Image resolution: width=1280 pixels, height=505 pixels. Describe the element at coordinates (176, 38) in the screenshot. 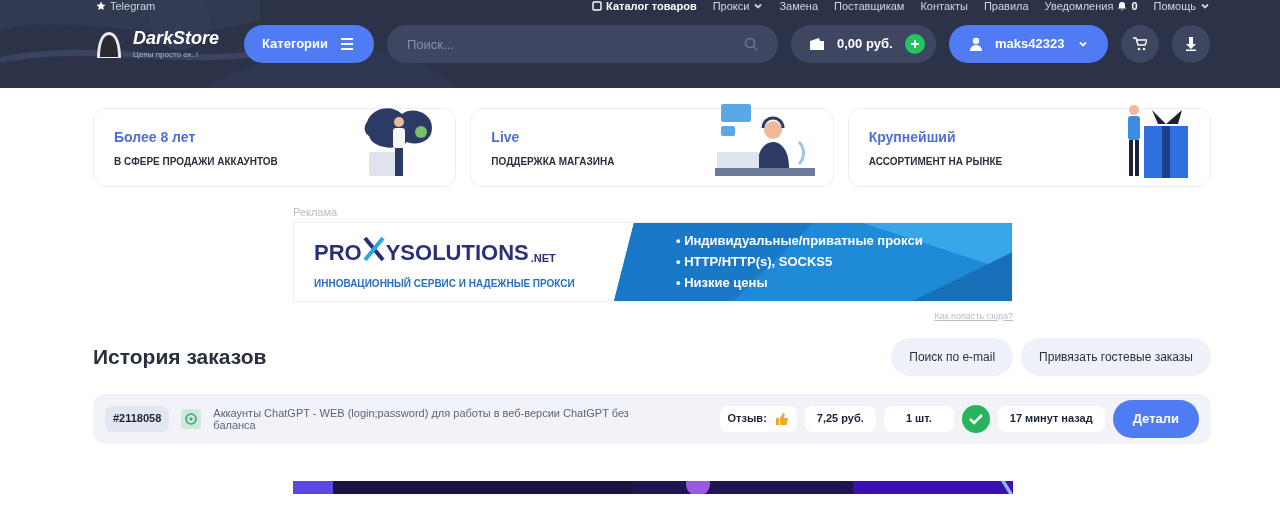

I see `logo-title: DarkStore` at that location.